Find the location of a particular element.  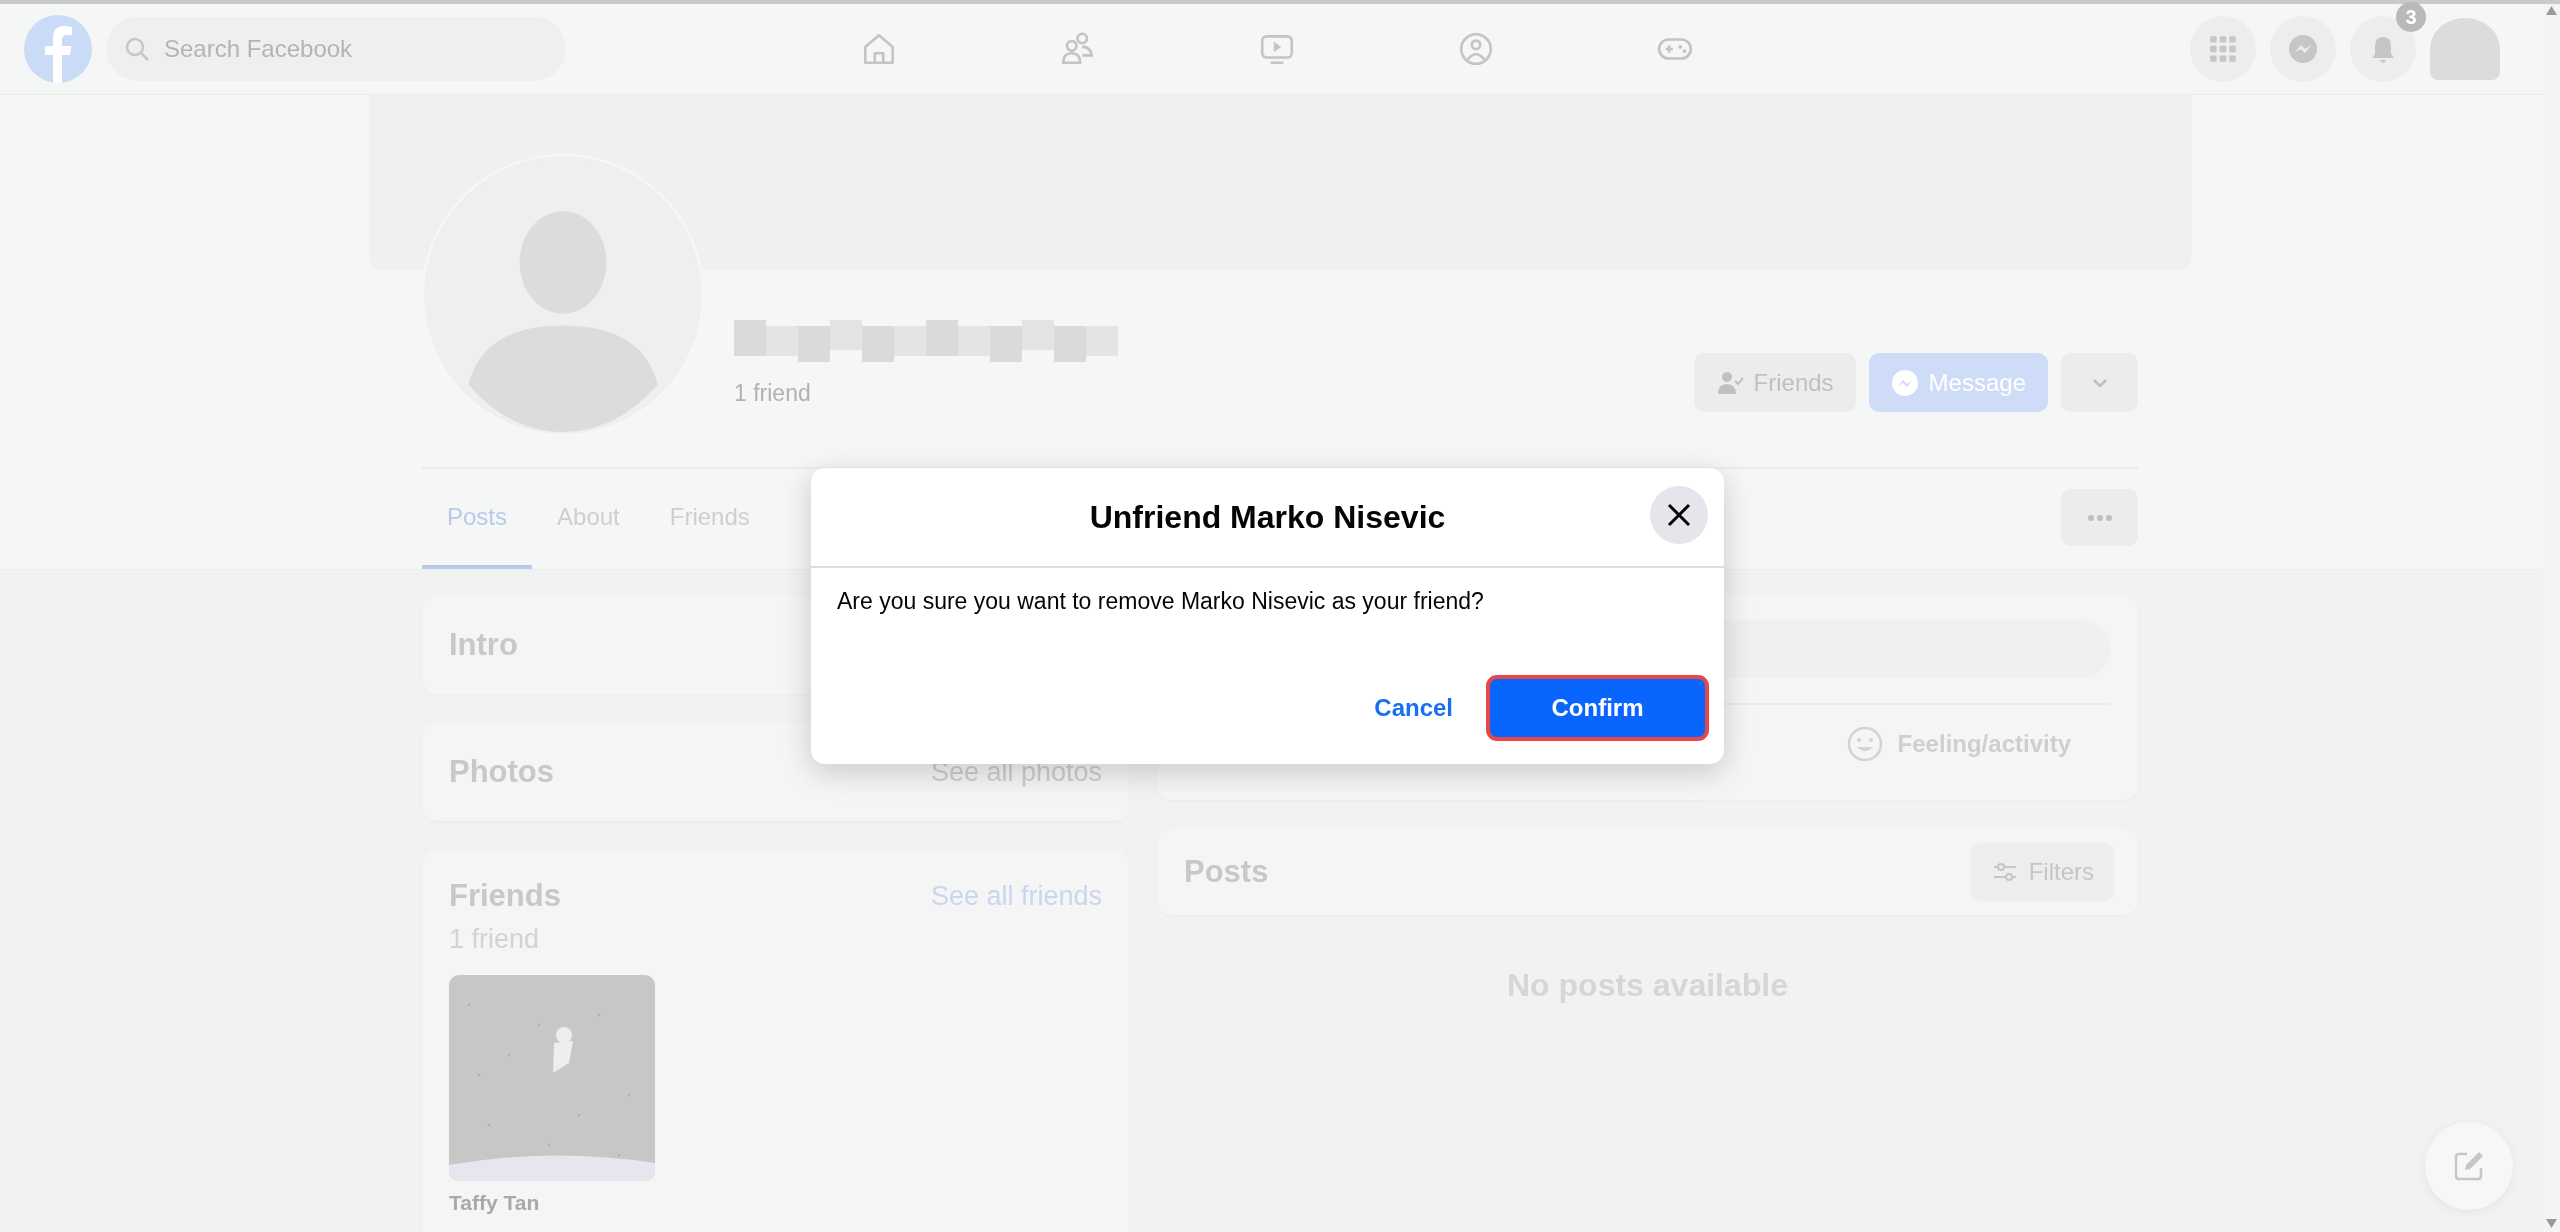

grid-icon is located at coordinates (2223, 49).